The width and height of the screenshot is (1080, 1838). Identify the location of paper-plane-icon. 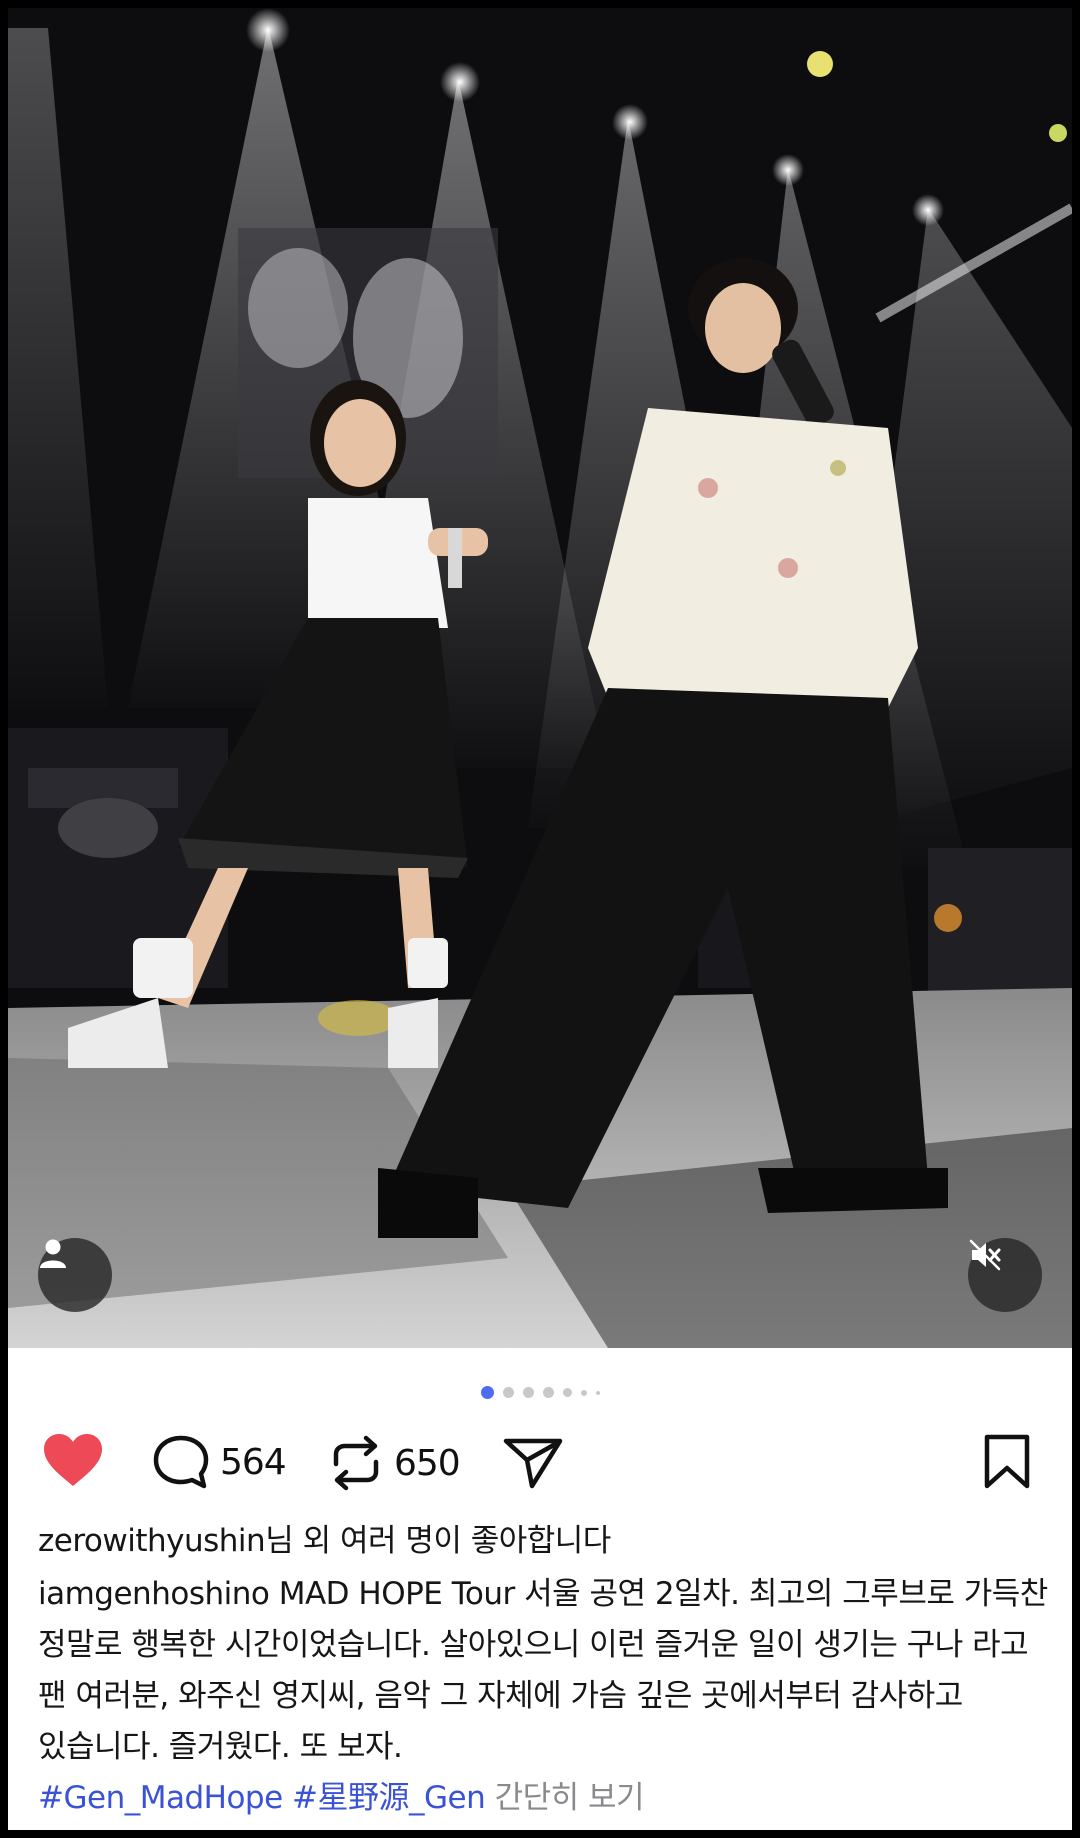
(533, 1463).